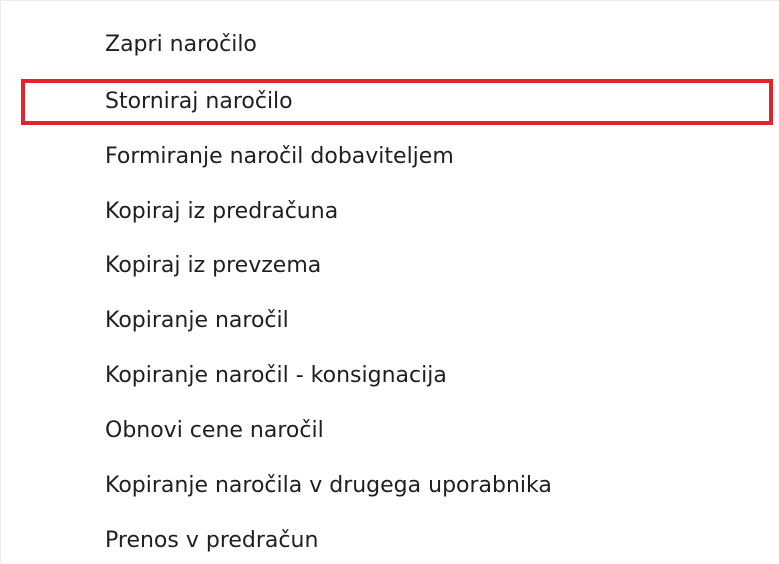  I want to click on menu-item-zapri-narocilo: Zapri naročilo, so click(397, 45).